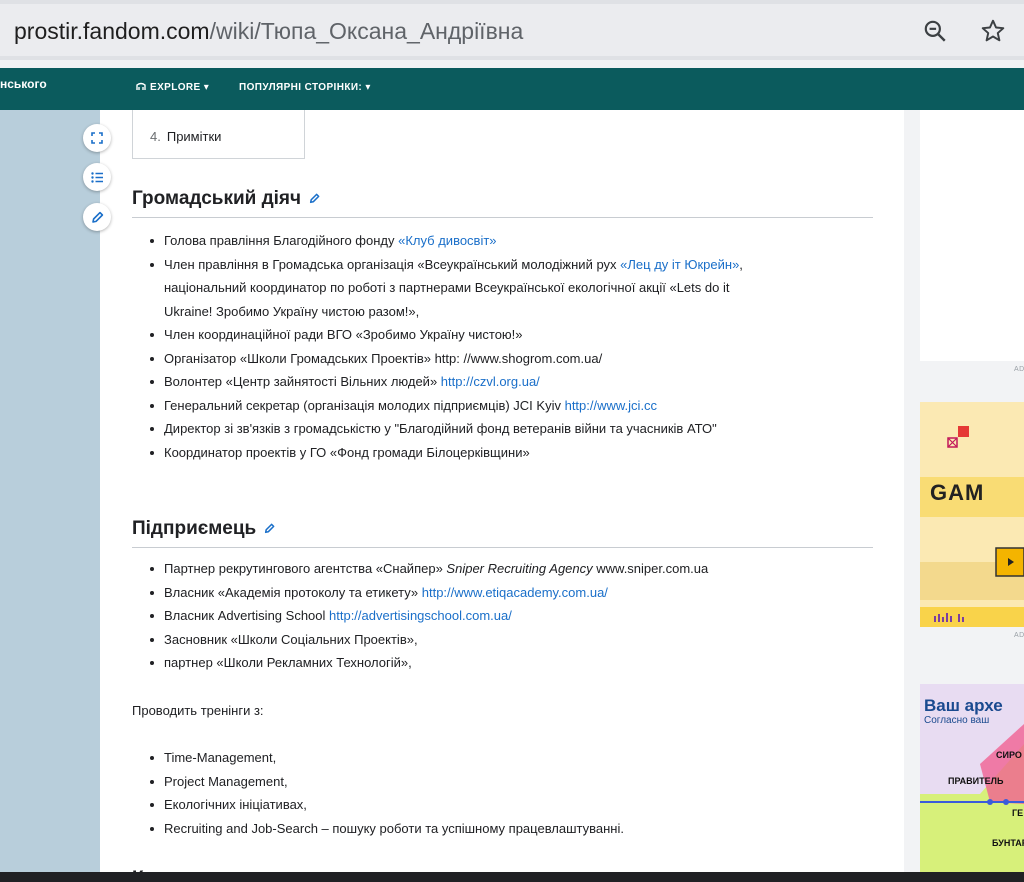 This screenshot has width=1024, height=882. Describe the element at coordinates (957, 492) in the screenshot. I see `game-ad-text: GAM` at that location.